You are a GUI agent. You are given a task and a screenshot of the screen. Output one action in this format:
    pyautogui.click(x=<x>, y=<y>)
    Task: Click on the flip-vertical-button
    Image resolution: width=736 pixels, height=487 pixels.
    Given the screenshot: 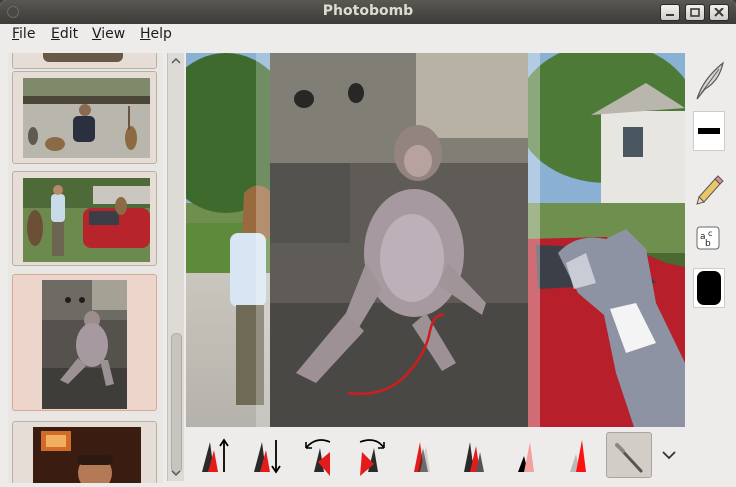 What is the action you would take?
    pyautogui.click(x=479, y=455)
    